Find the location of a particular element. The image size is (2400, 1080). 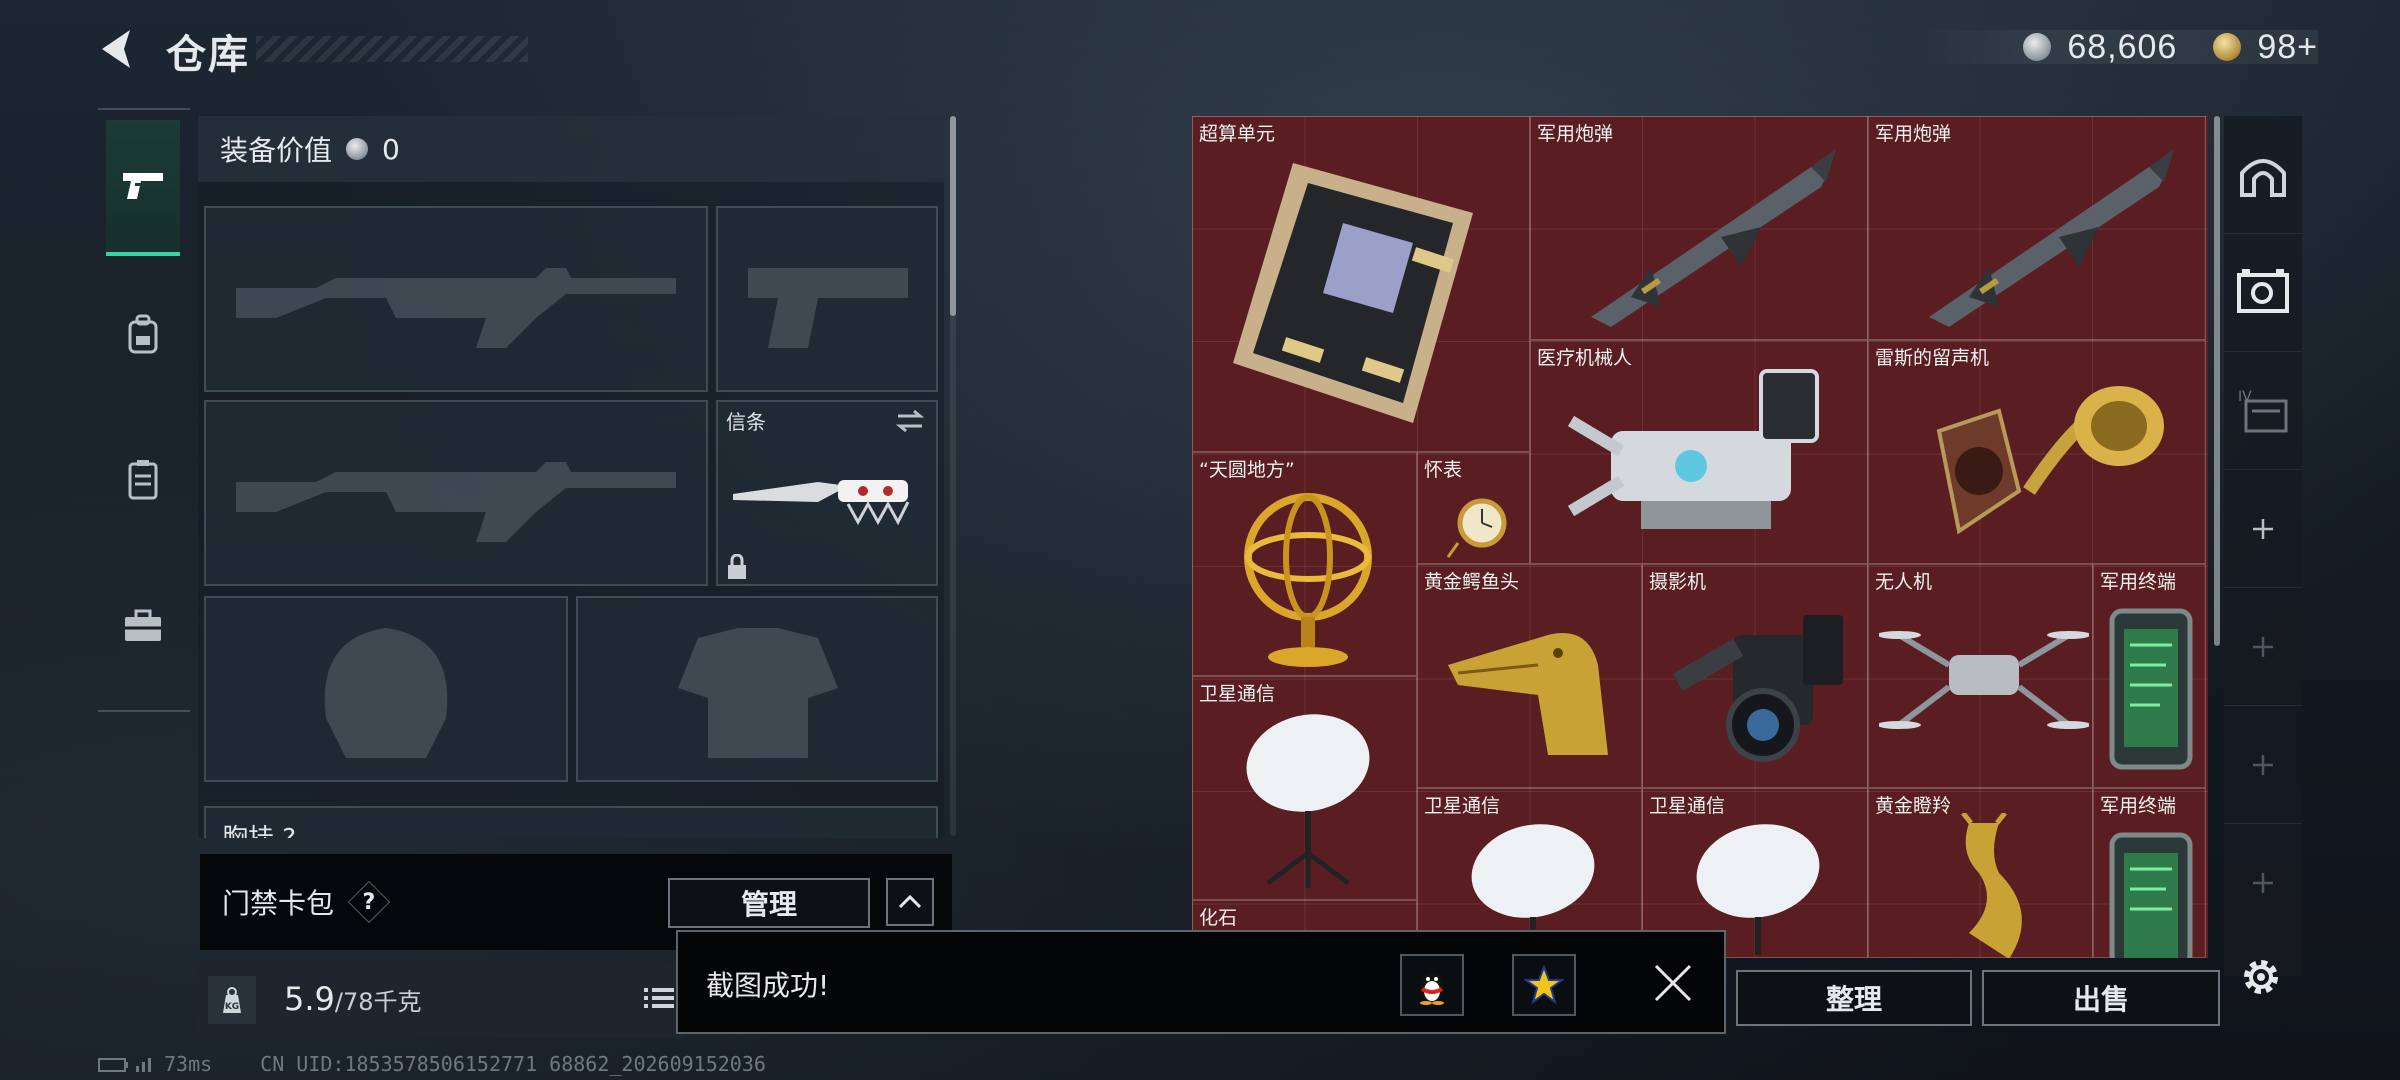

medical-robot-icon is located at coordinates (1693, 449).